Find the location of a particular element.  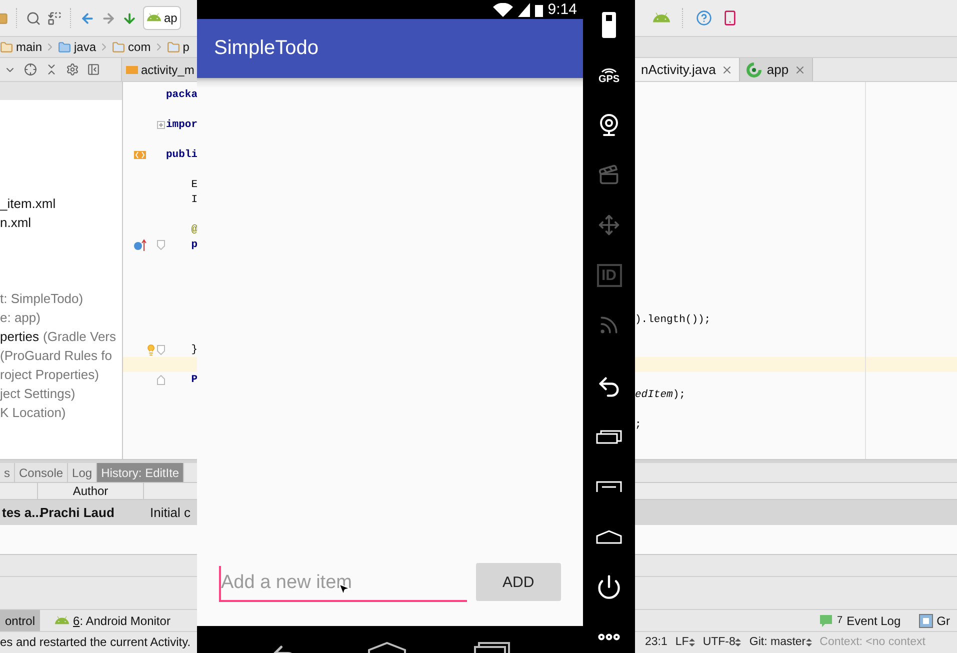

app-title: SimpleTodo is located at coordinates (266, 48).